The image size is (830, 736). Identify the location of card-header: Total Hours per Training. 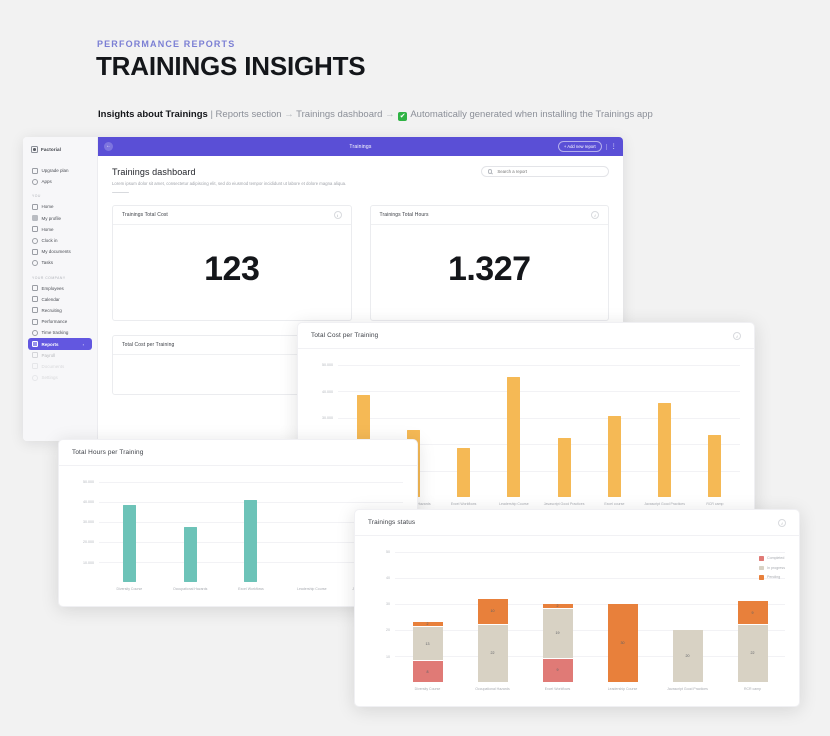
(238, 453).